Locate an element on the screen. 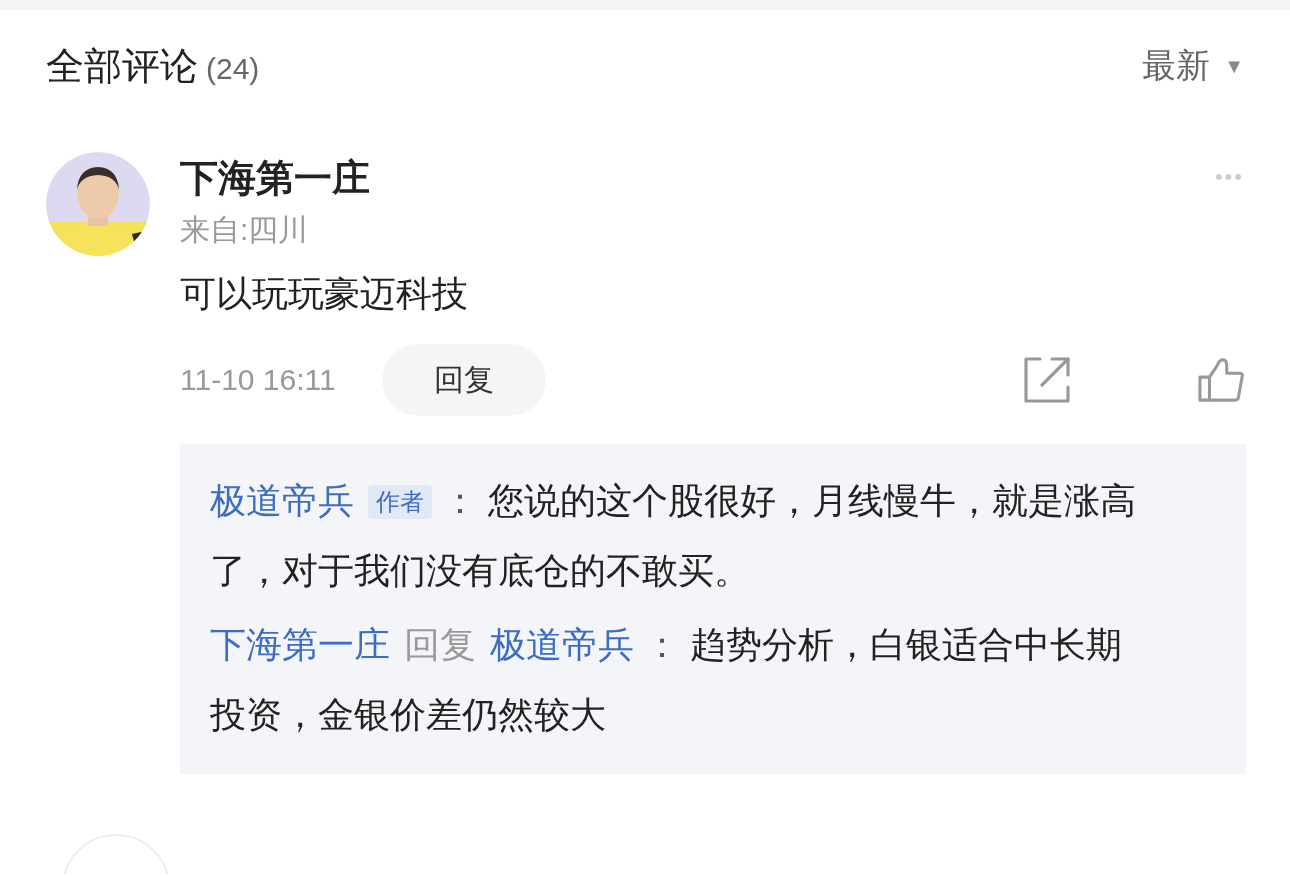  user-link: 下海第一庄 is located at coordinates (300, 644).